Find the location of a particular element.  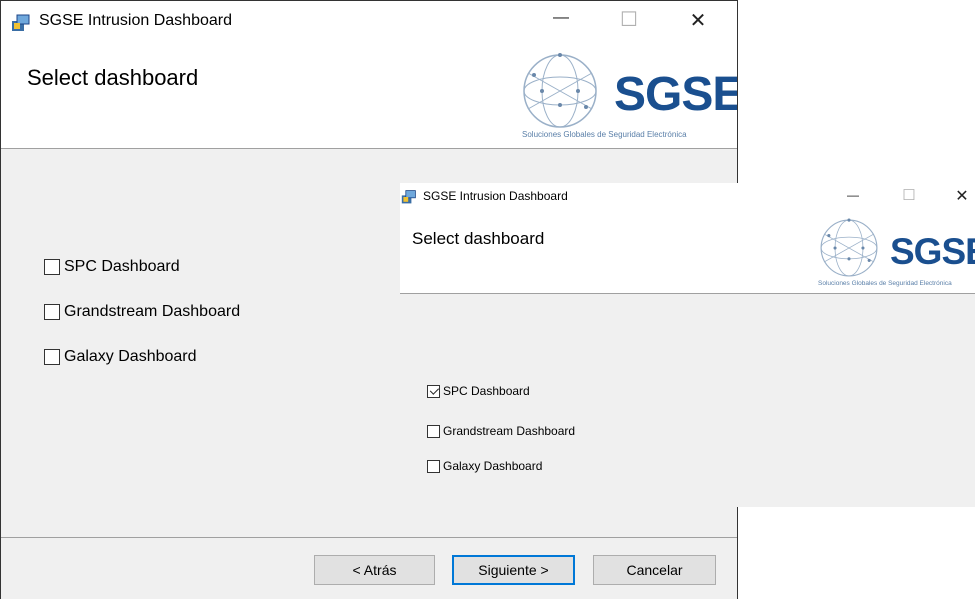

back-button: < Atrás is located at coordinates (374, 570).